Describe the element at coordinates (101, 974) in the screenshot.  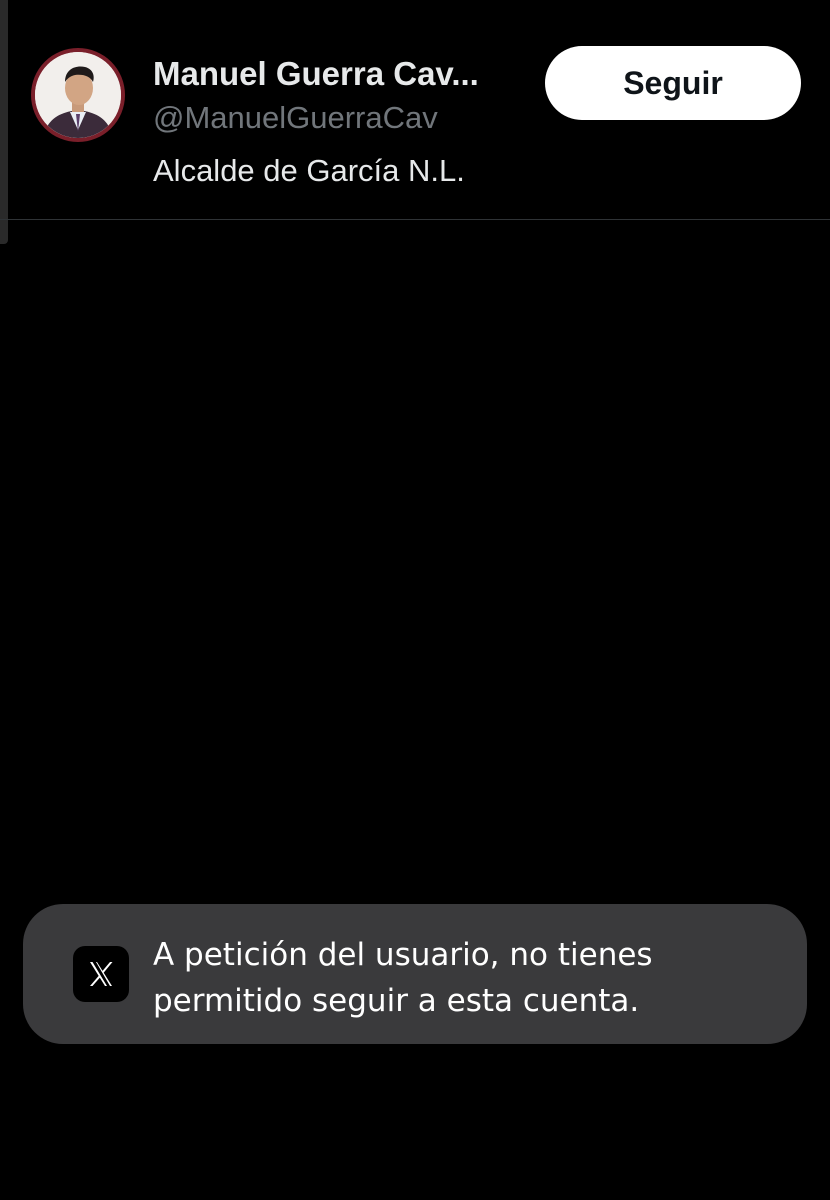
I see `x-logo-icon` at that location.